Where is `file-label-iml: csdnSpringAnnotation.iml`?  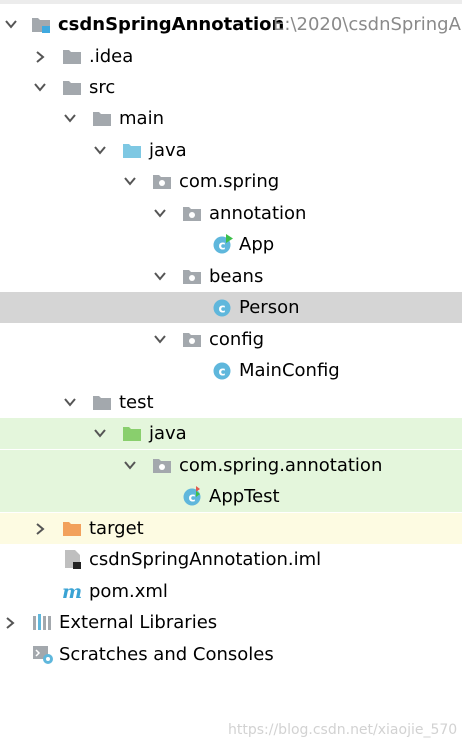 file-label-iml: csdnSpringAnnotation.iml is located at coordinates (205, 559).